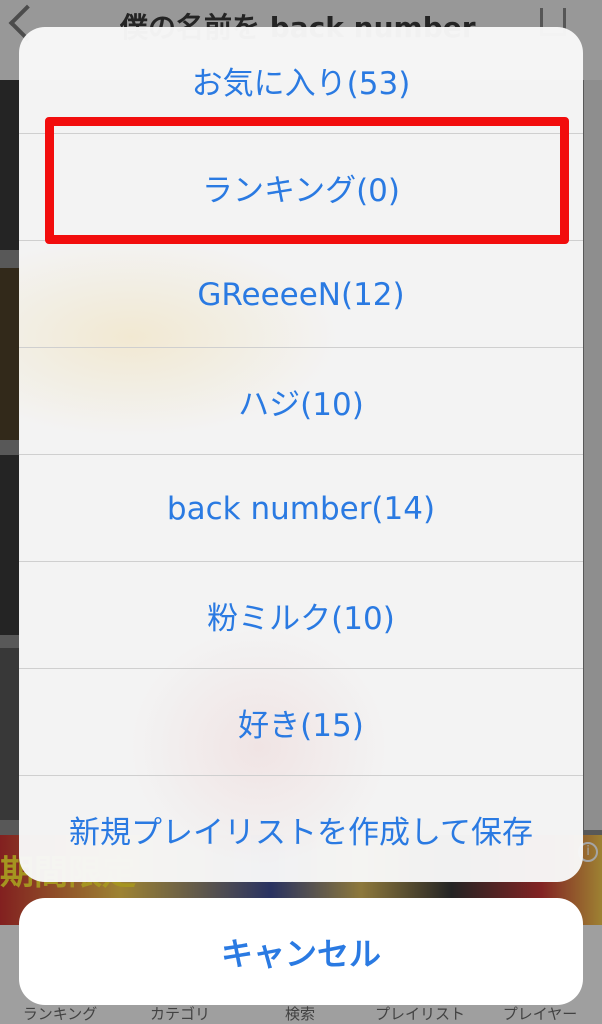 The width and height of the screenshot is (602, 1024). Describe the element at coordinates (301, 508) in the screenshot. I see `action-playlist-back-number: back number(14)` at that location.